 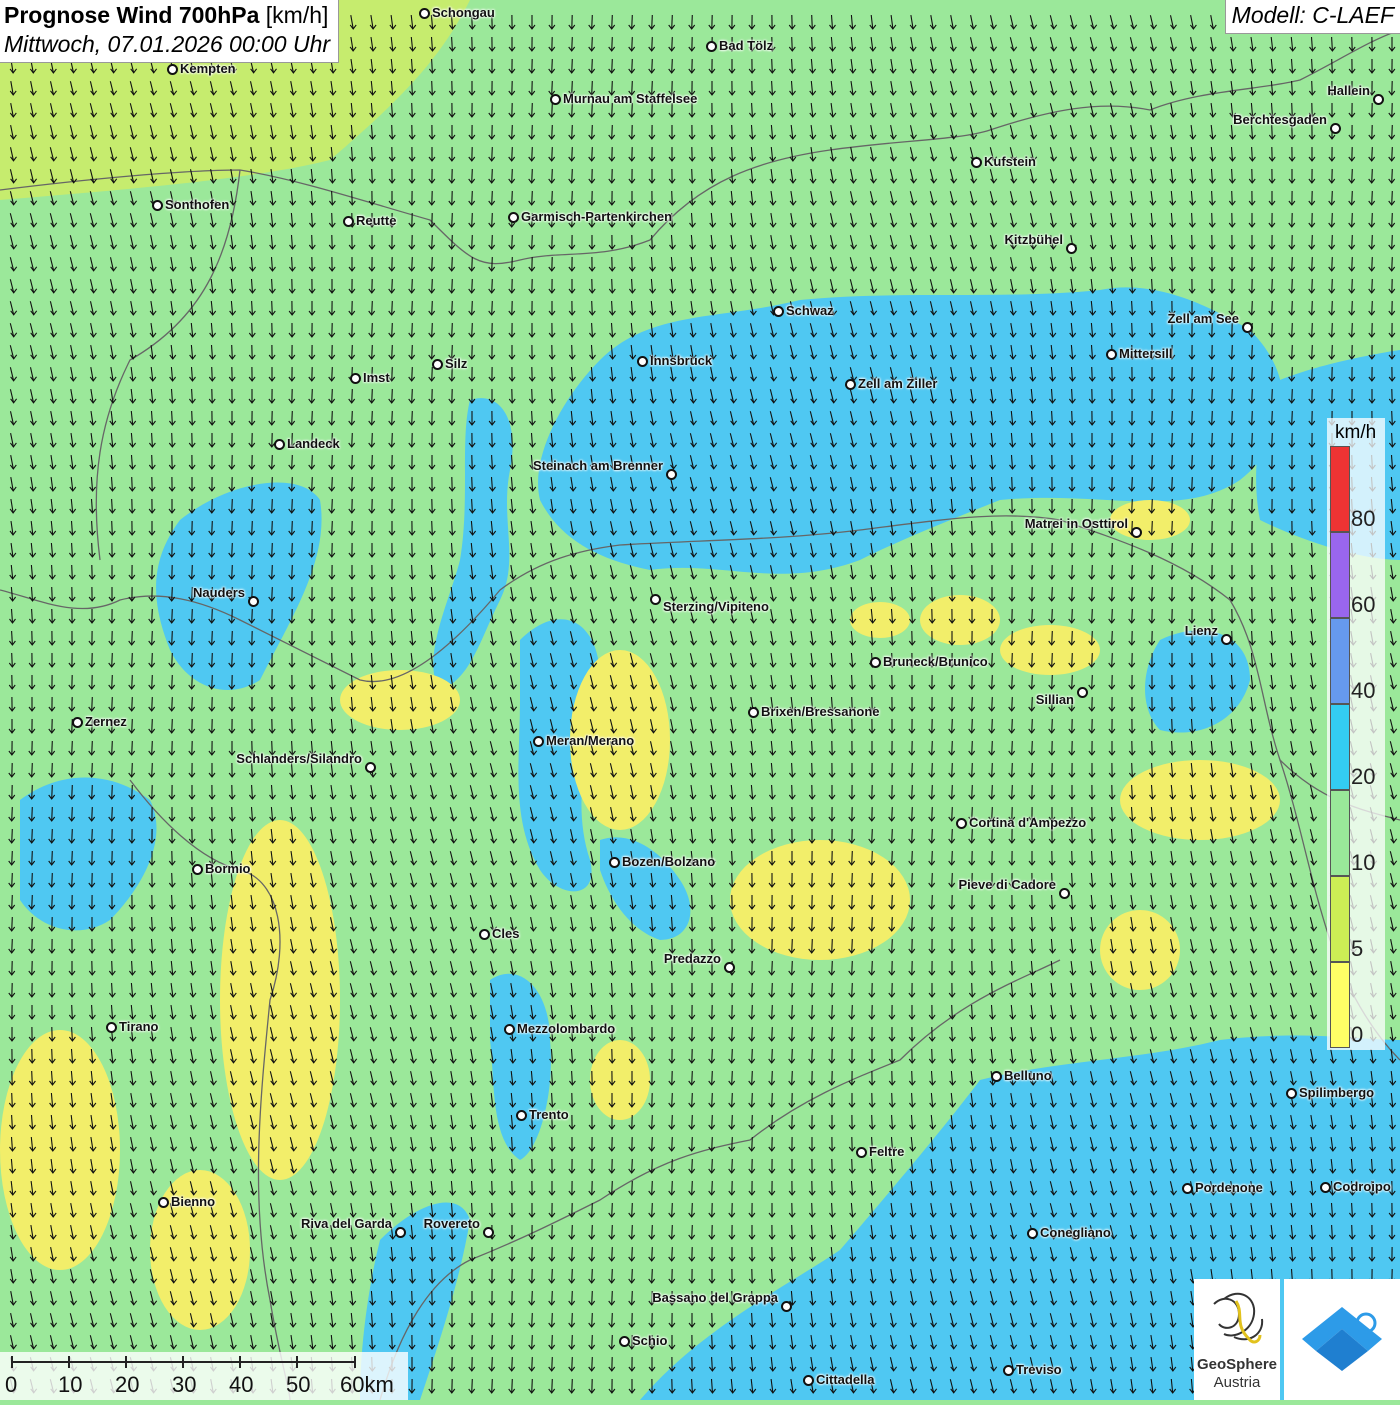 What do you see at coordinates (1237, 1382) in the screenshot?
I see `logo-line2: Austria` at bounding box center [1237, 1382].